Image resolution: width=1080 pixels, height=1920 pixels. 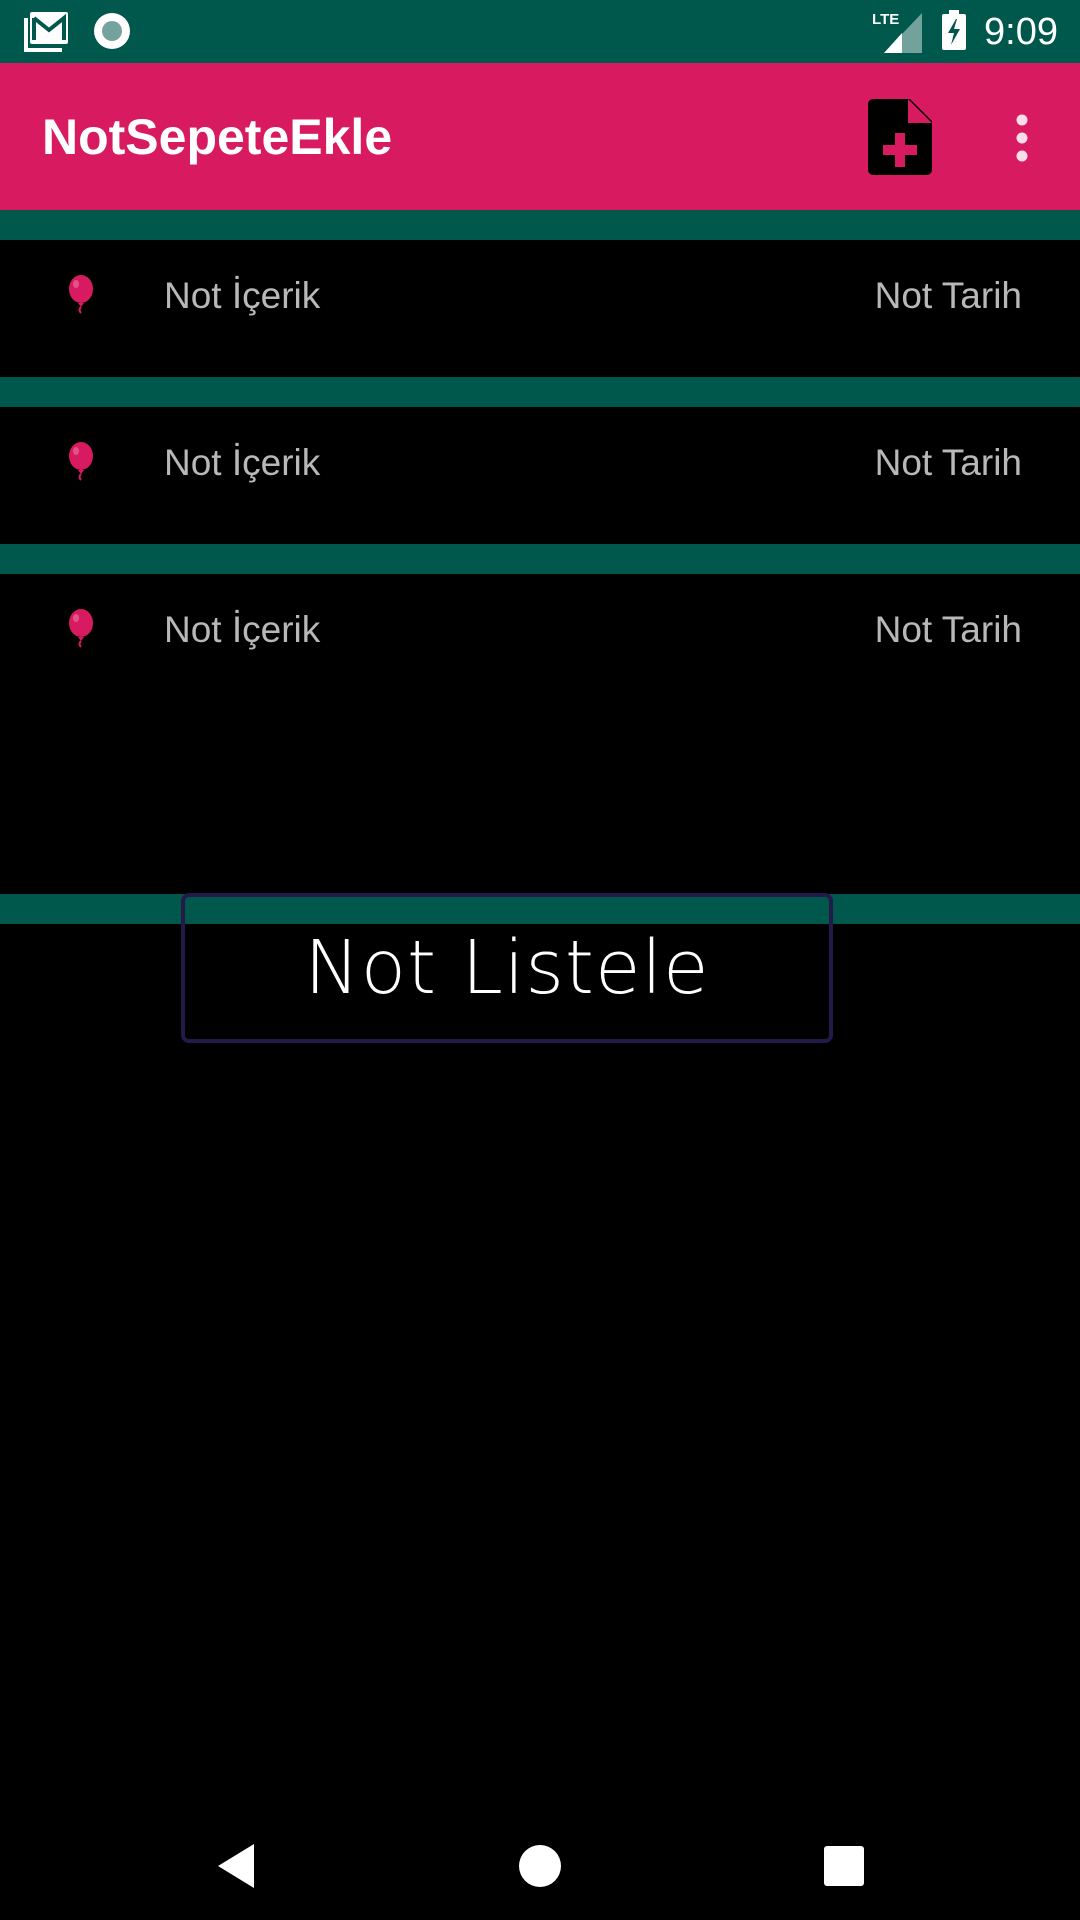 What do you see at coordinates (47, 33) in the screenshot?
I see `gmail-icon` at bounding box center [47, 33].